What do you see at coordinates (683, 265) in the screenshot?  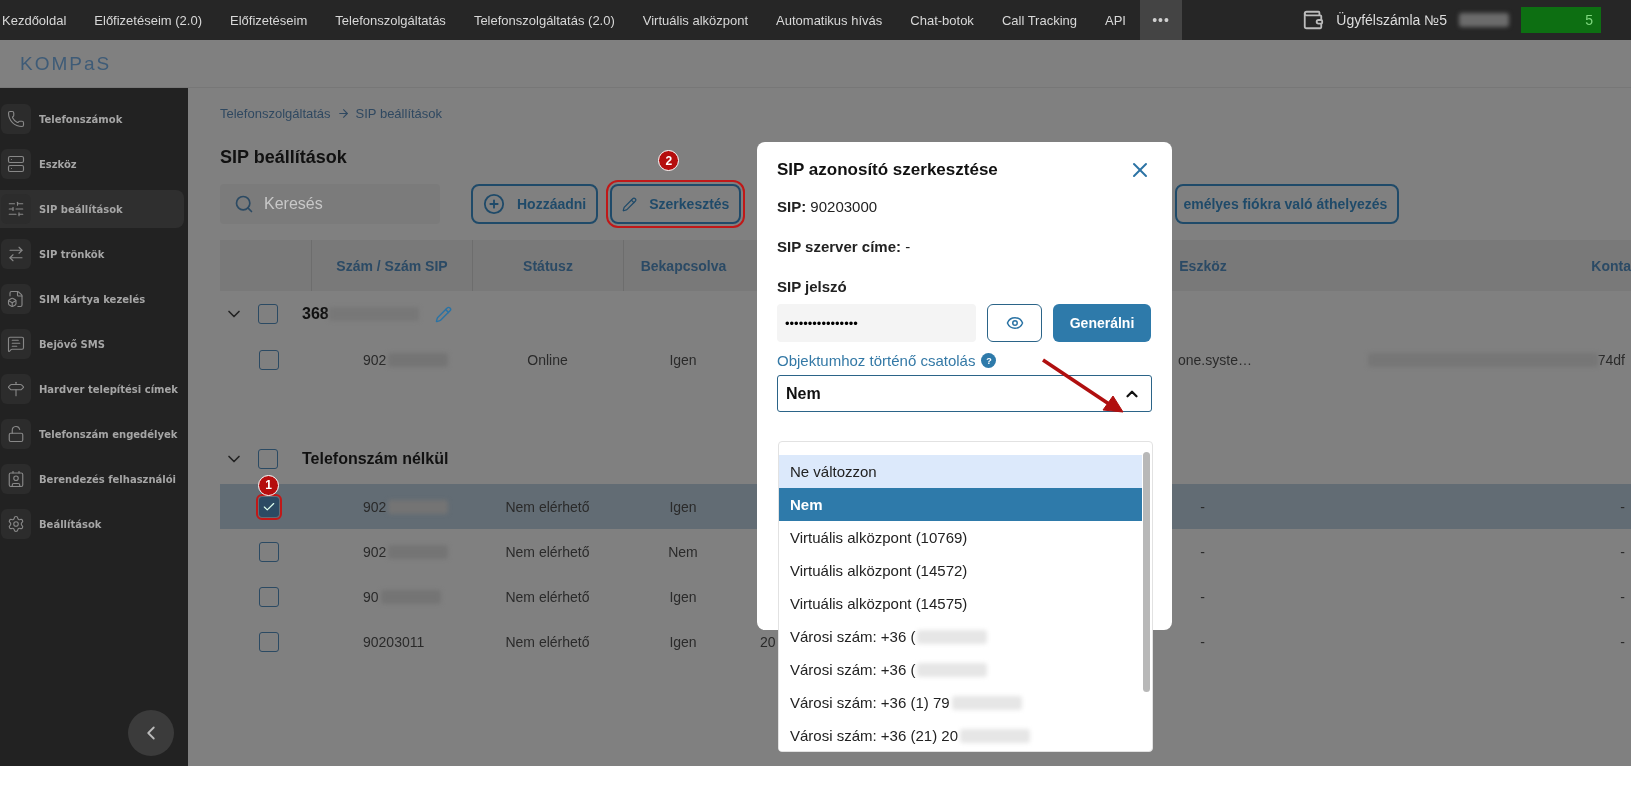 I see `column-header: Bekapcsolva` at bounding box center [683, 265].